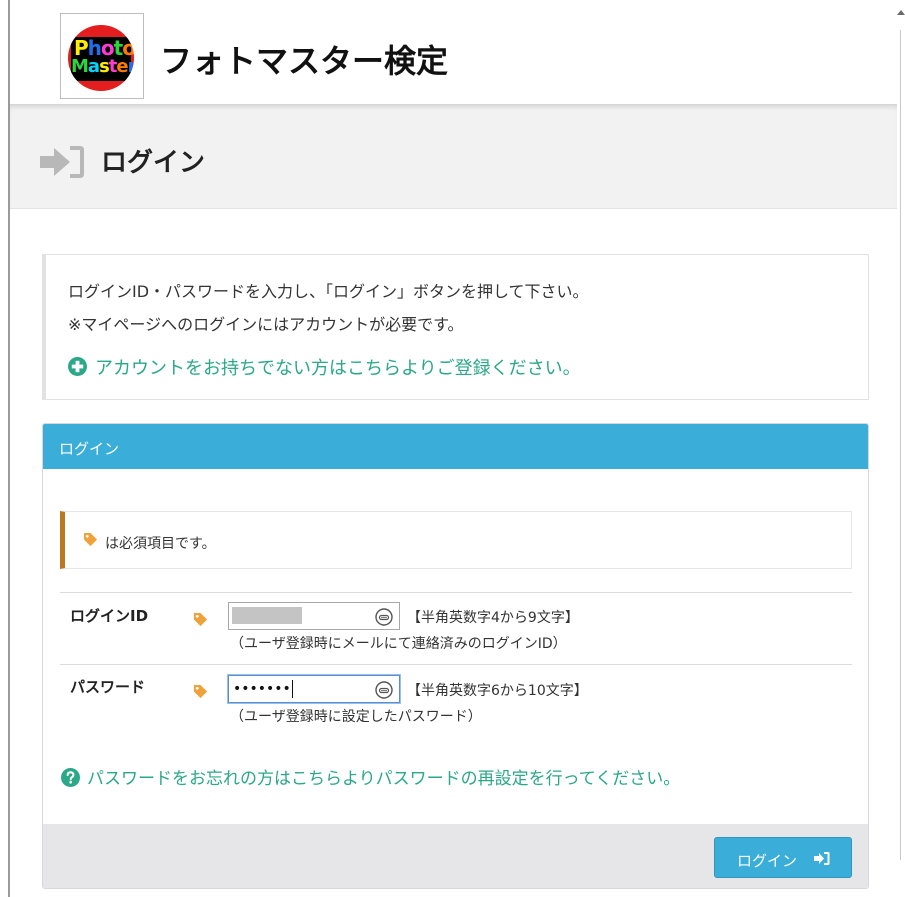 The height and width of the screenshot is (897, 905). Describe the element at coordinates (314, 689) in the screenshot. I see `password-input: •••••••` at that location.